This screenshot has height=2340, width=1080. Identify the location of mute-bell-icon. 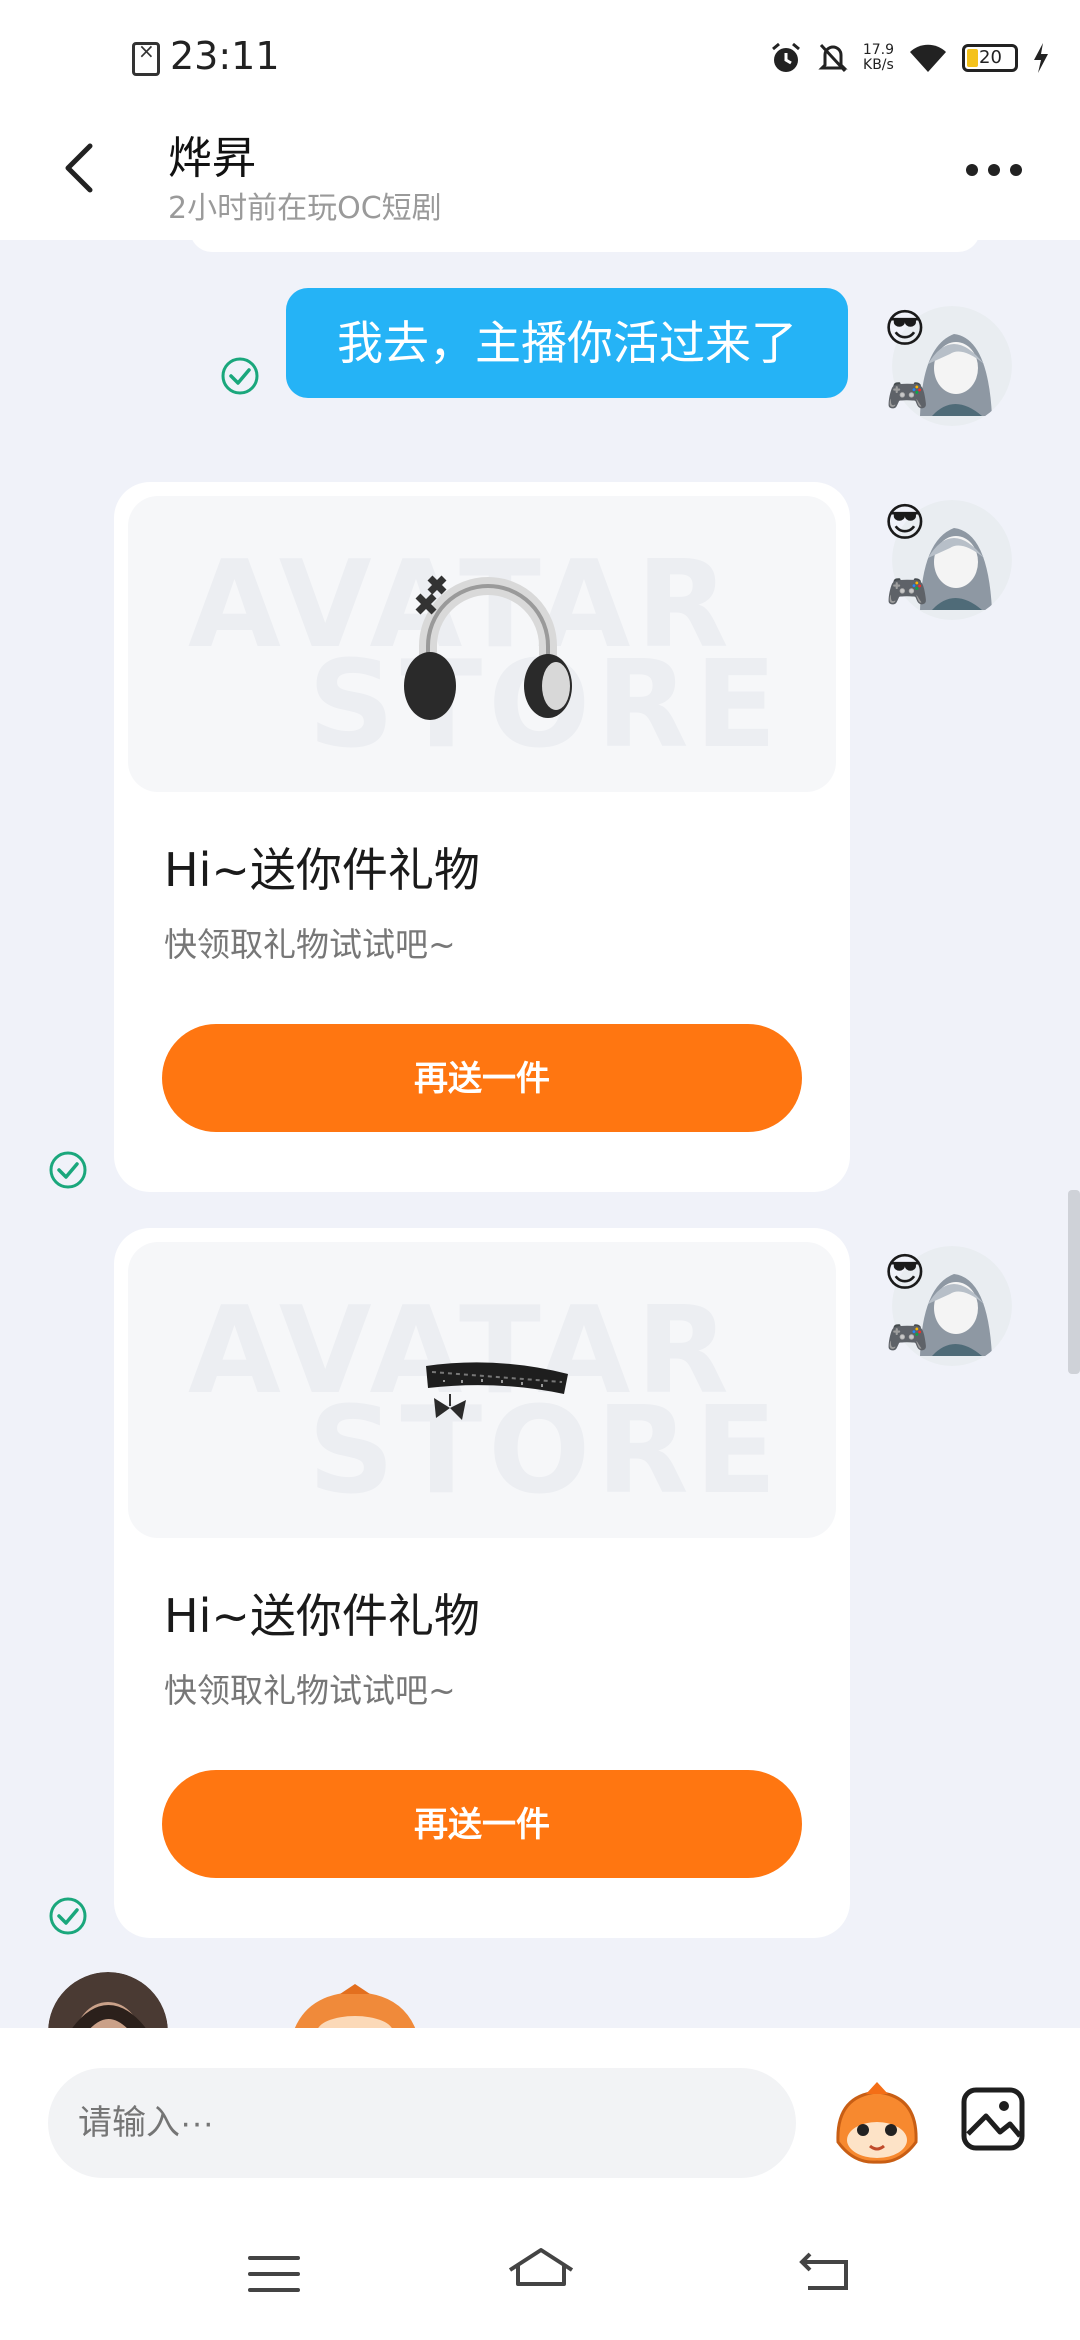
(833, 58).